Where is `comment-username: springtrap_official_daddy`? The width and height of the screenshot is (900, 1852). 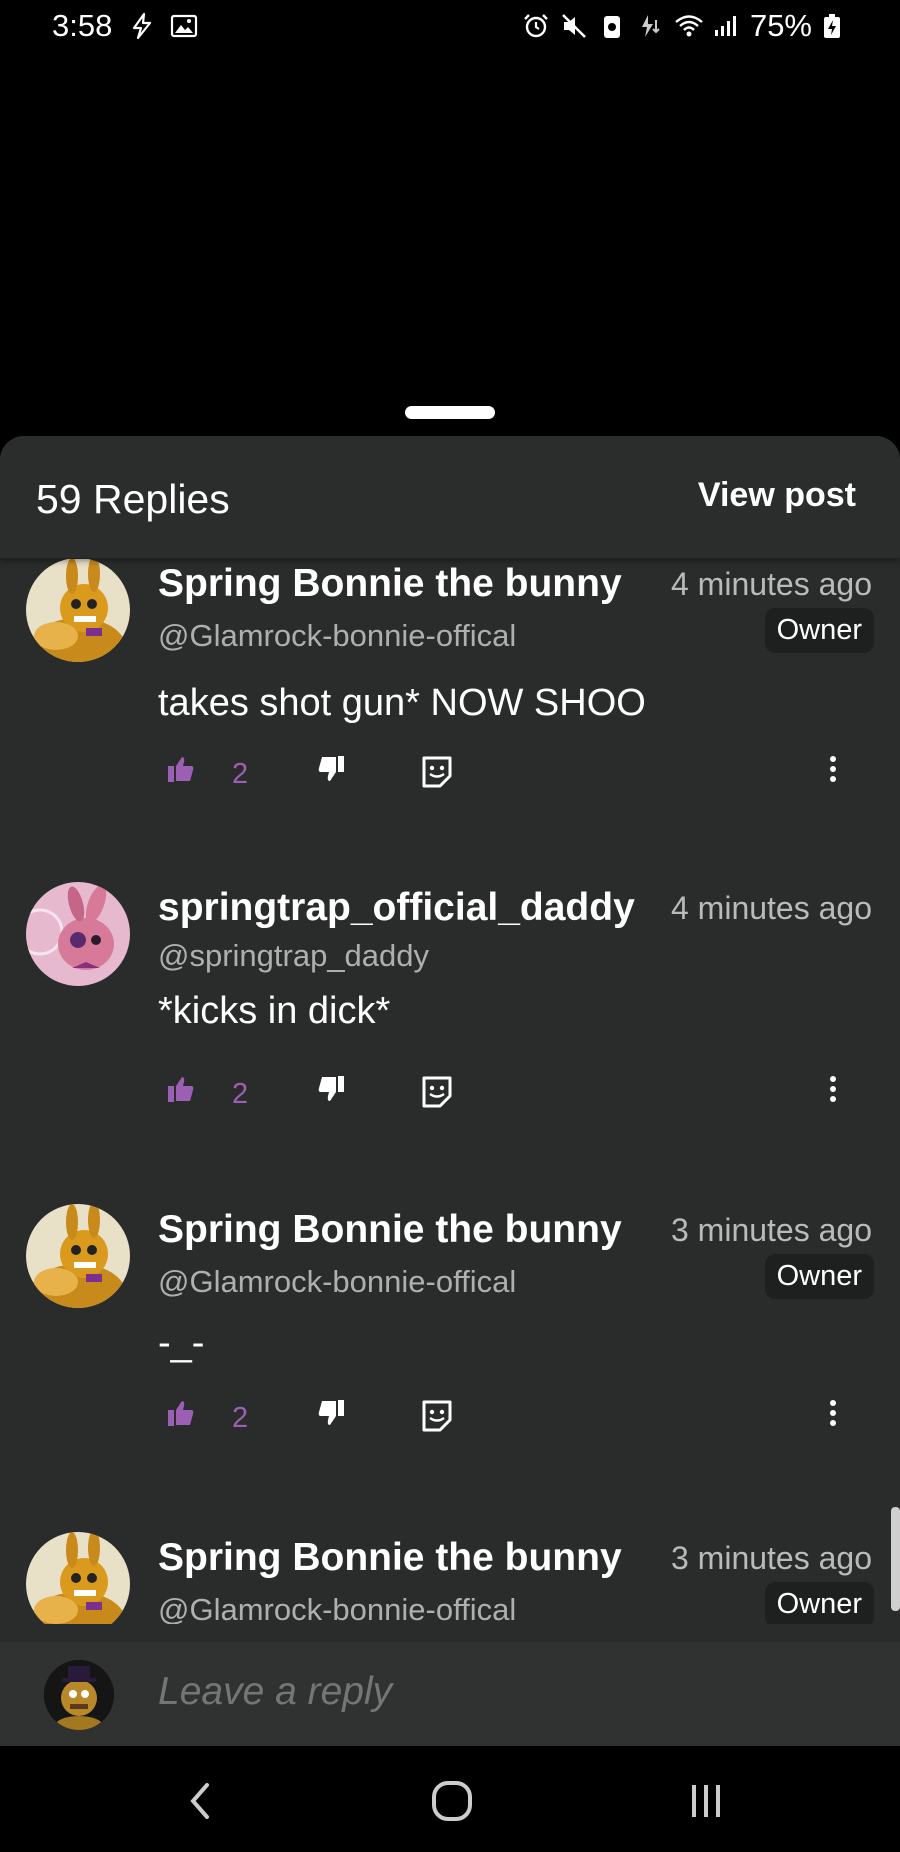 comment-username: springtrap_official_daddy is located at coordinates (397, 908).